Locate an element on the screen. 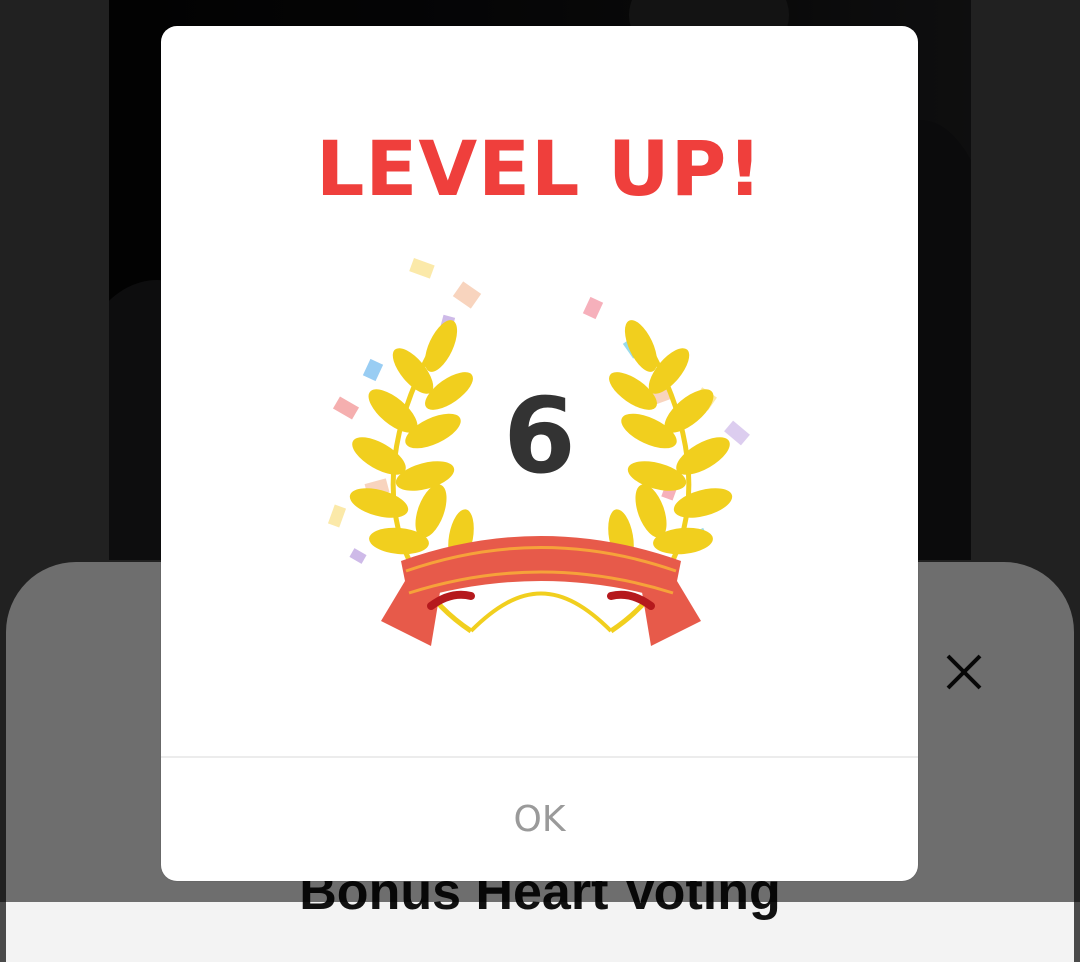 The height and width of the screenshot is (962, 1080). ok-button: OK is located at coordinates (539, 819).